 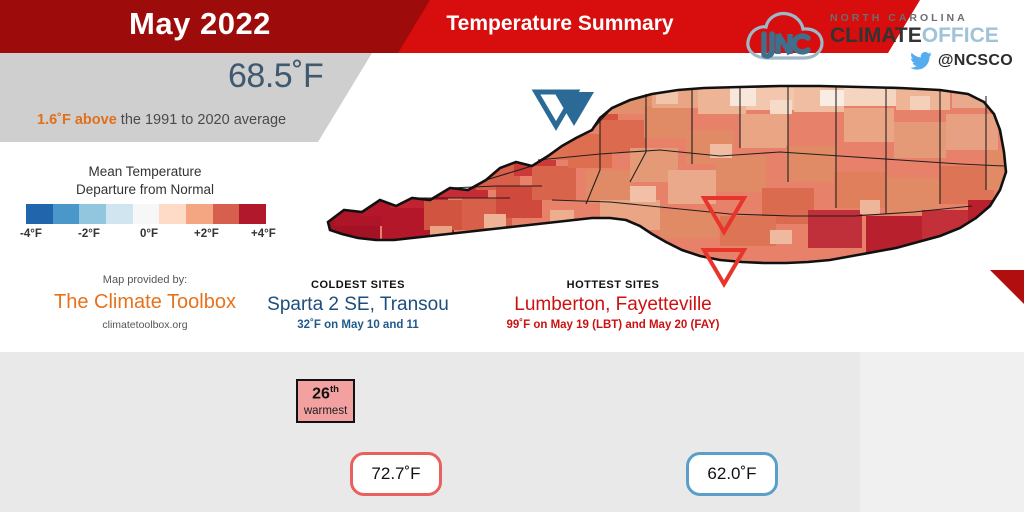 I want to click on legend-tick-1: -2°F, so click(x=89, y=234).